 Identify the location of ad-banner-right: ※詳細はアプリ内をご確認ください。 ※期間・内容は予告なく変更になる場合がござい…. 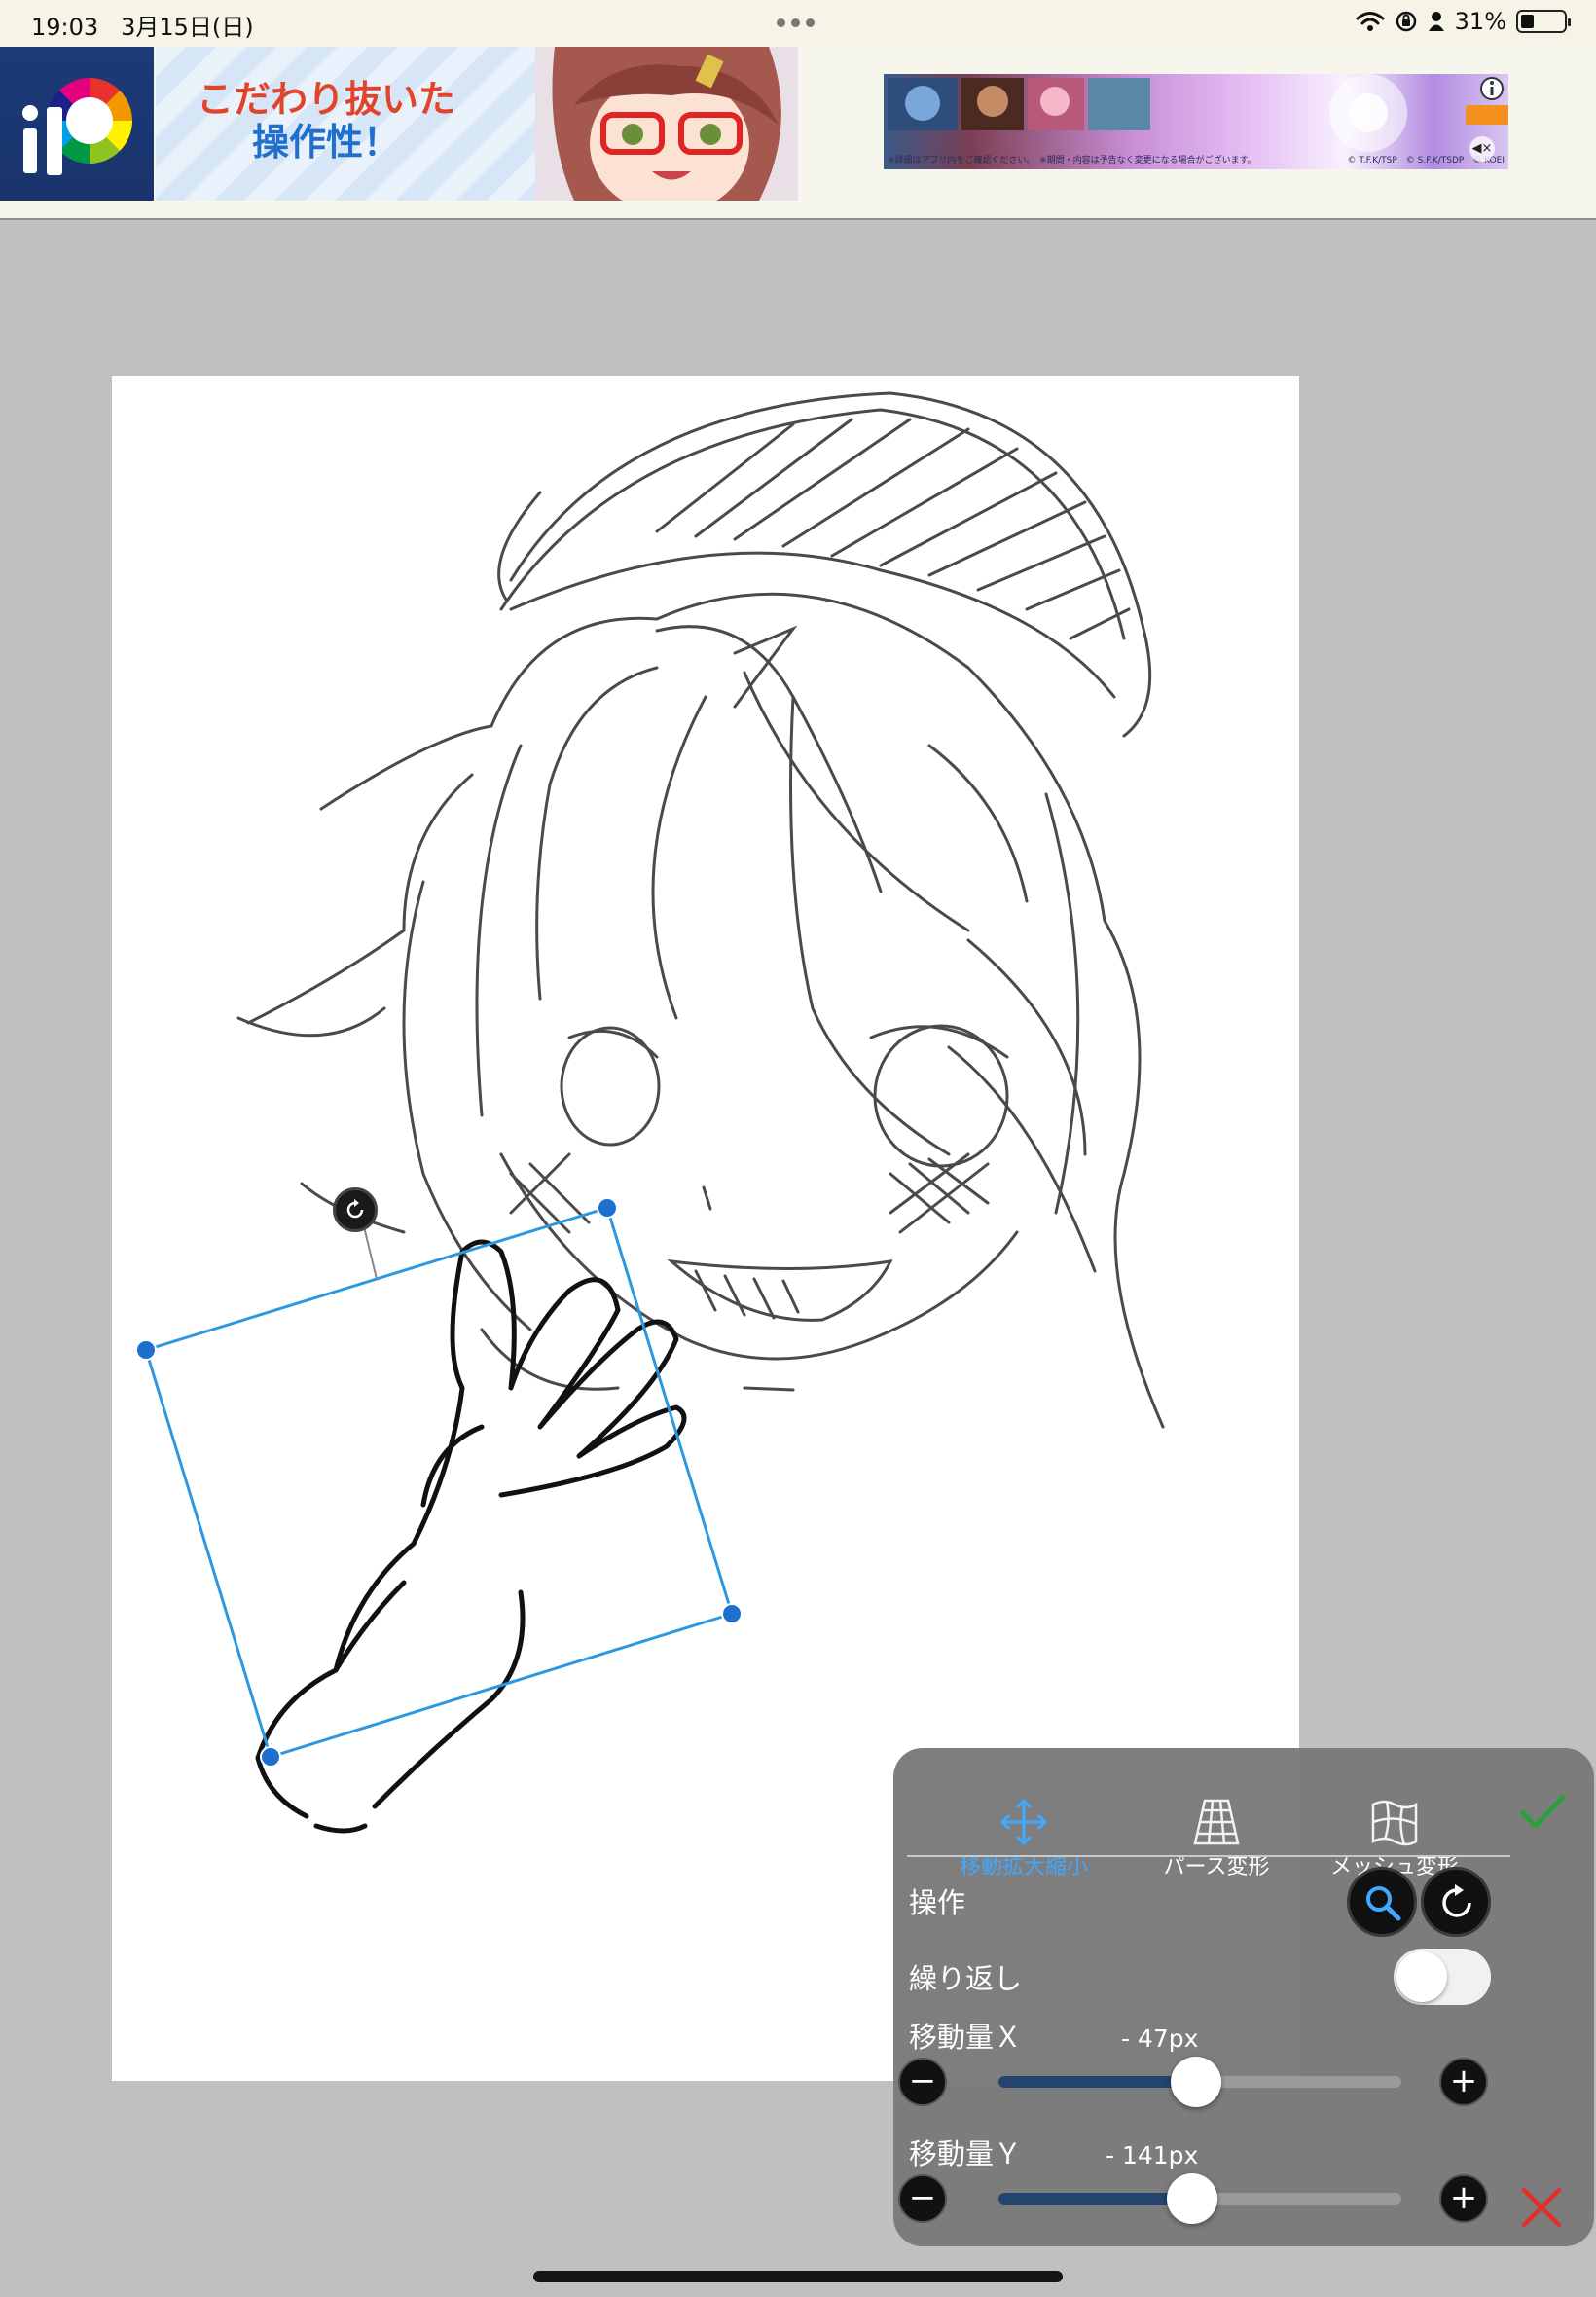
(1196, 121).